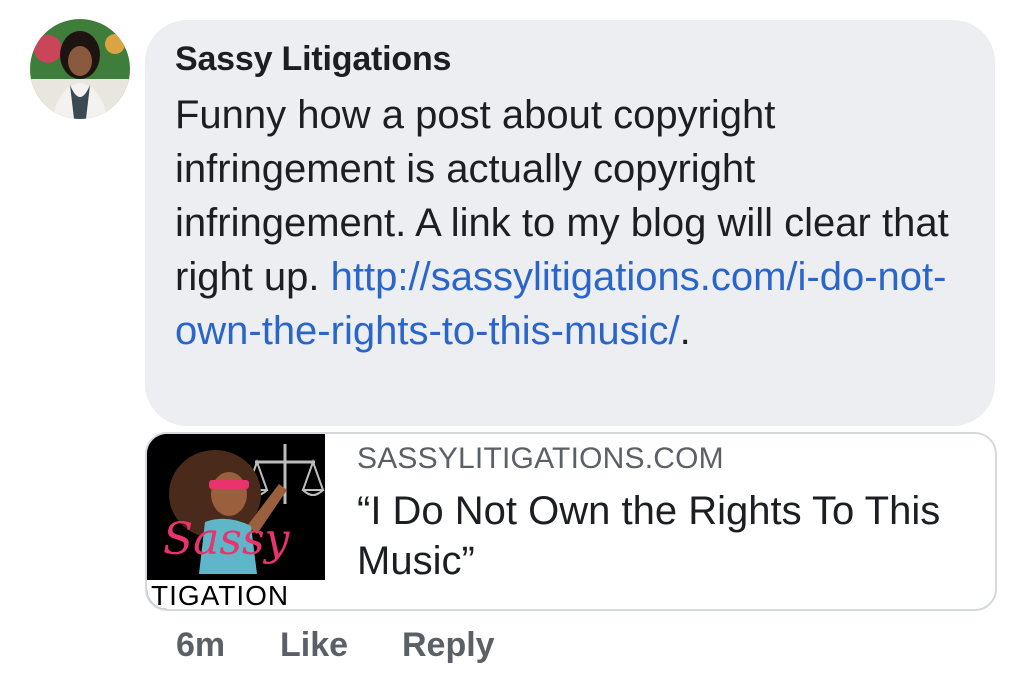 Image resolution: width=1024 pixels, height=679 pixels. I want to click on comment-author-name: Sassy Litigations, so click(313, 59).